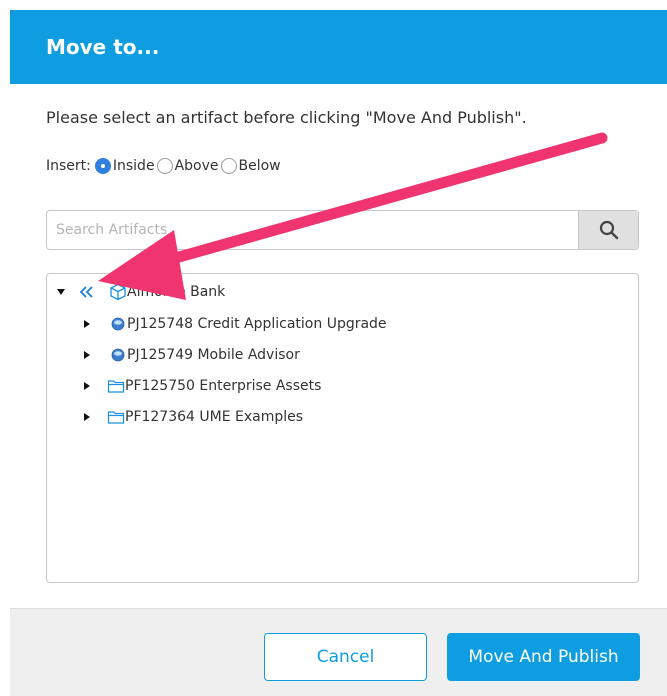 The image size is (667, 696). Describe the element at coordinates (196, 166) in the screenshot. I see `radio-above-label: Above` at that location.